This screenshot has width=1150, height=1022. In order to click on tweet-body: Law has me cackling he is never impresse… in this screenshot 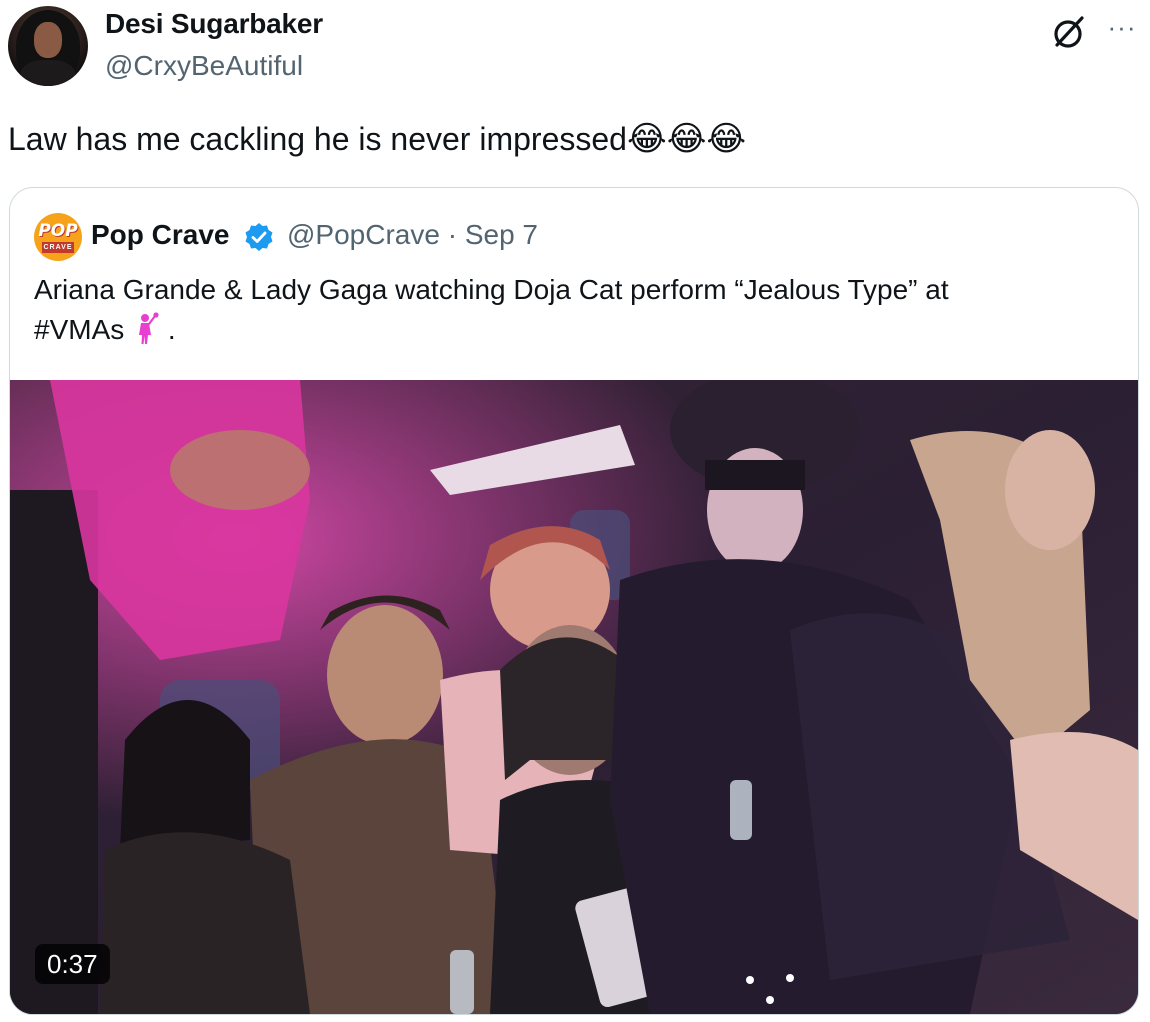, I will do `click(317, 139)`.